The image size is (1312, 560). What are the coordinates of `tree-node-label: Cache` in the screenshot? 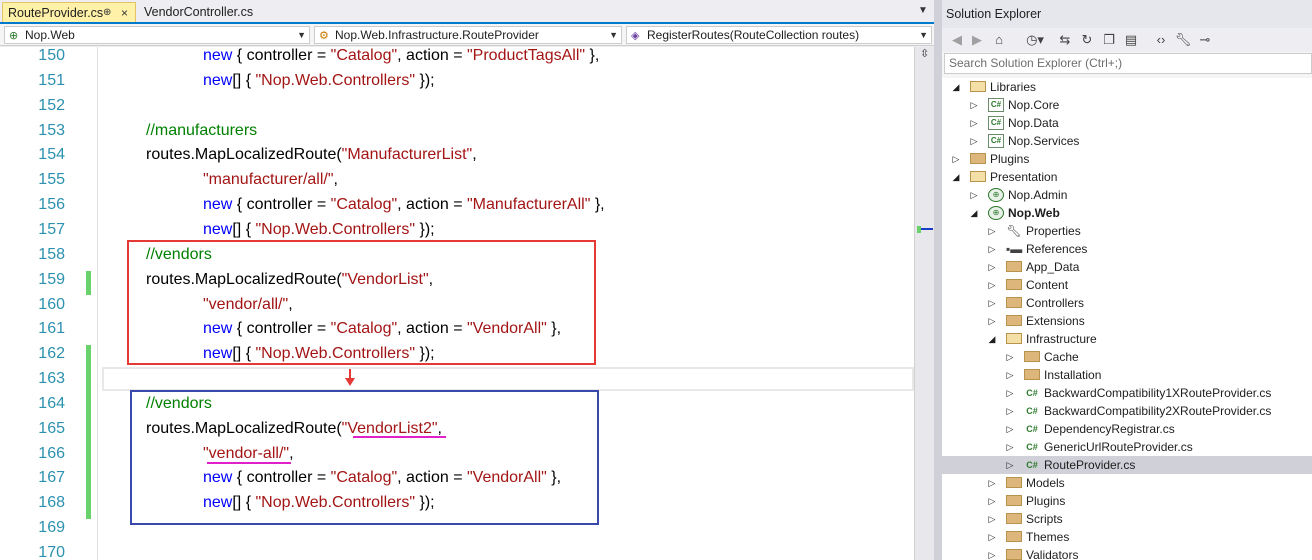 It's located at (1061, 357).